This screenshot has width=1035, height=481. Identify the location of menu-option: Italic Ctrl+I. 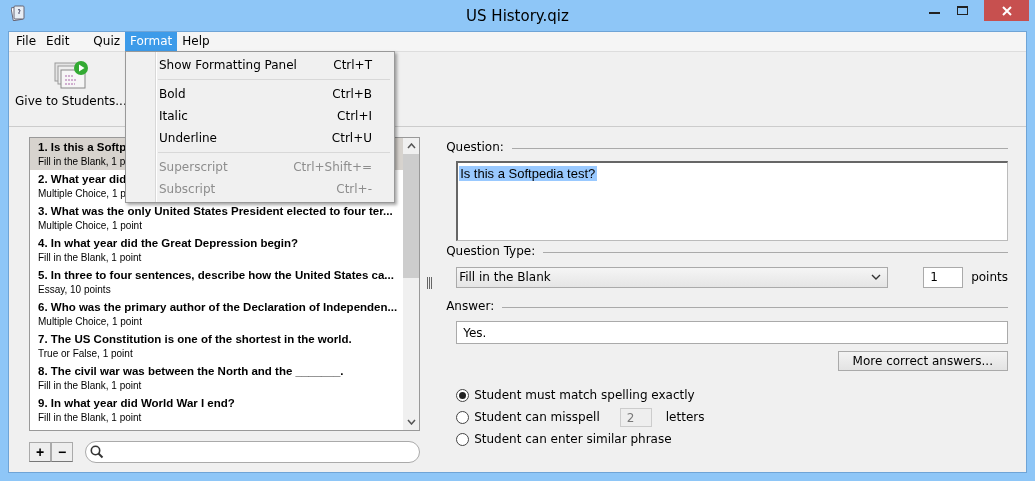
(260, 116).